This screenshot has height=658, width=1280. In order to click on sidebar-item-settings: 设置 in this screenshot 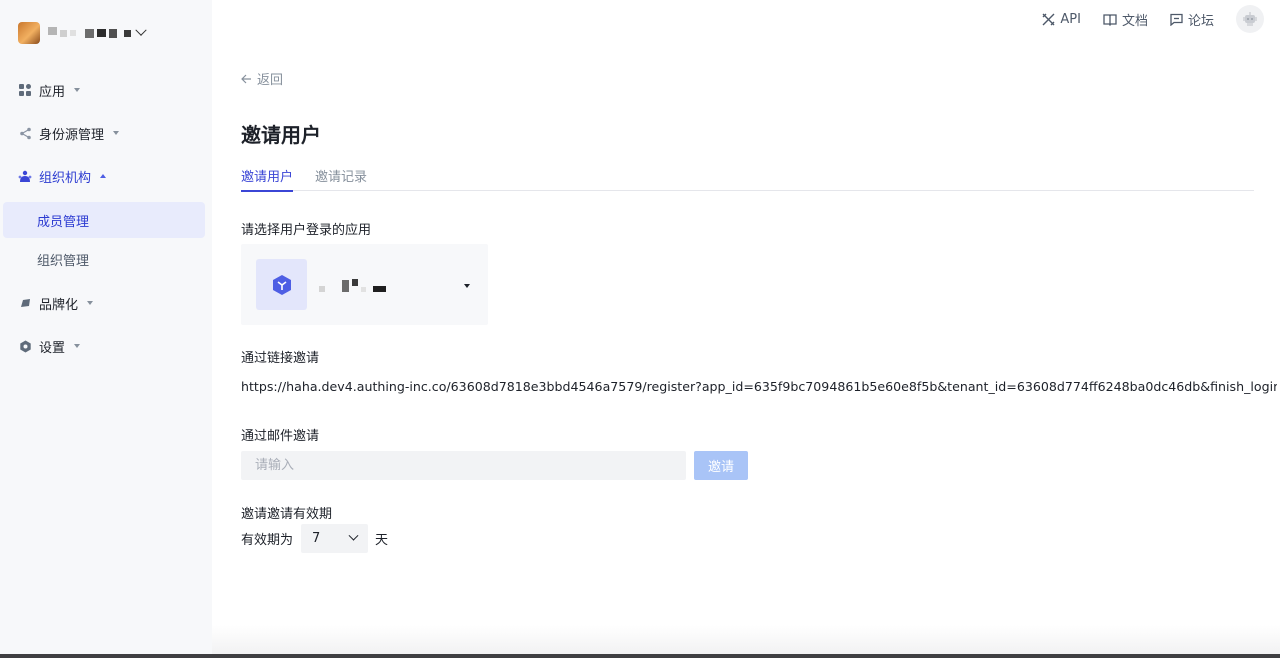, I will do `click(49, 346)`.